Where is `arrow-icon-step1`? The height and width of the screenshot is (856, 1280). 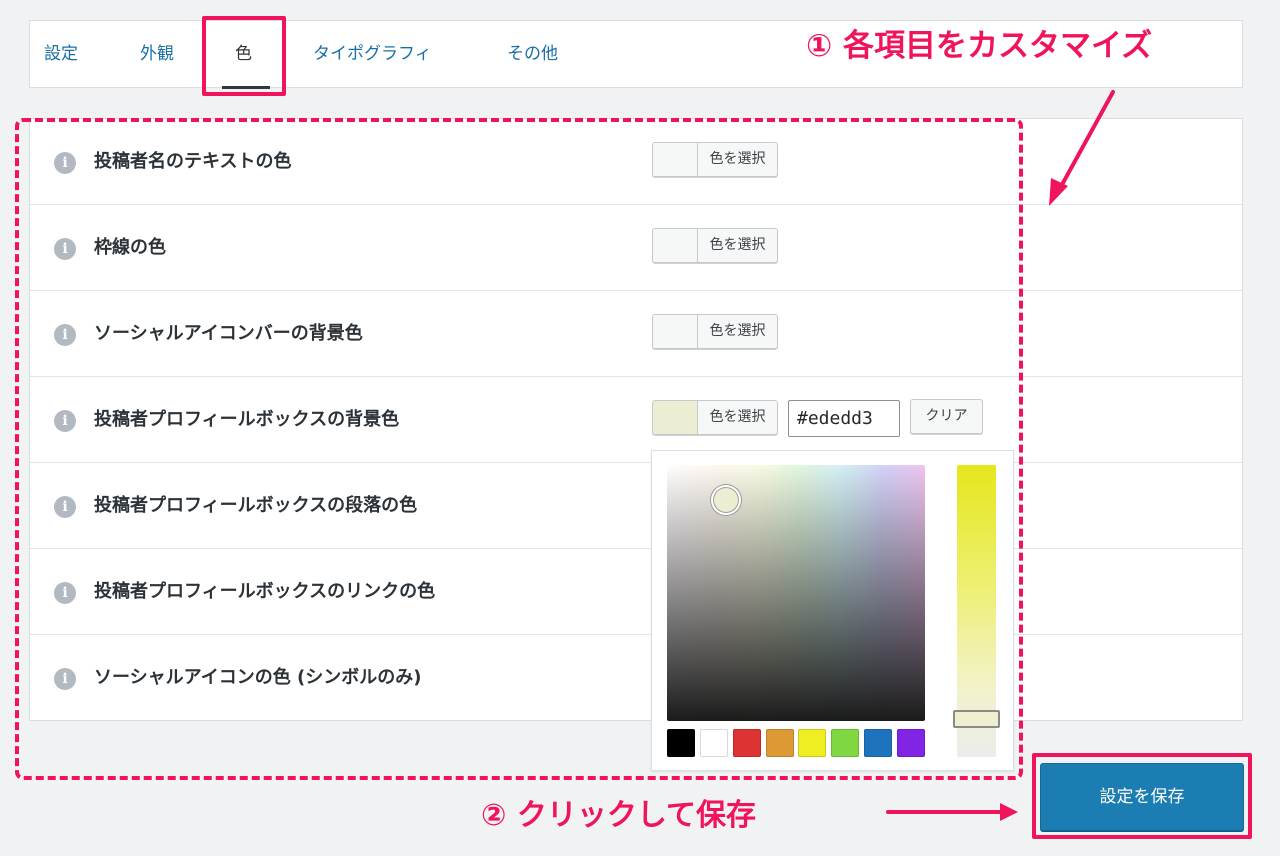 arrow-icon-step1 is located at coordinates (1082, 148).